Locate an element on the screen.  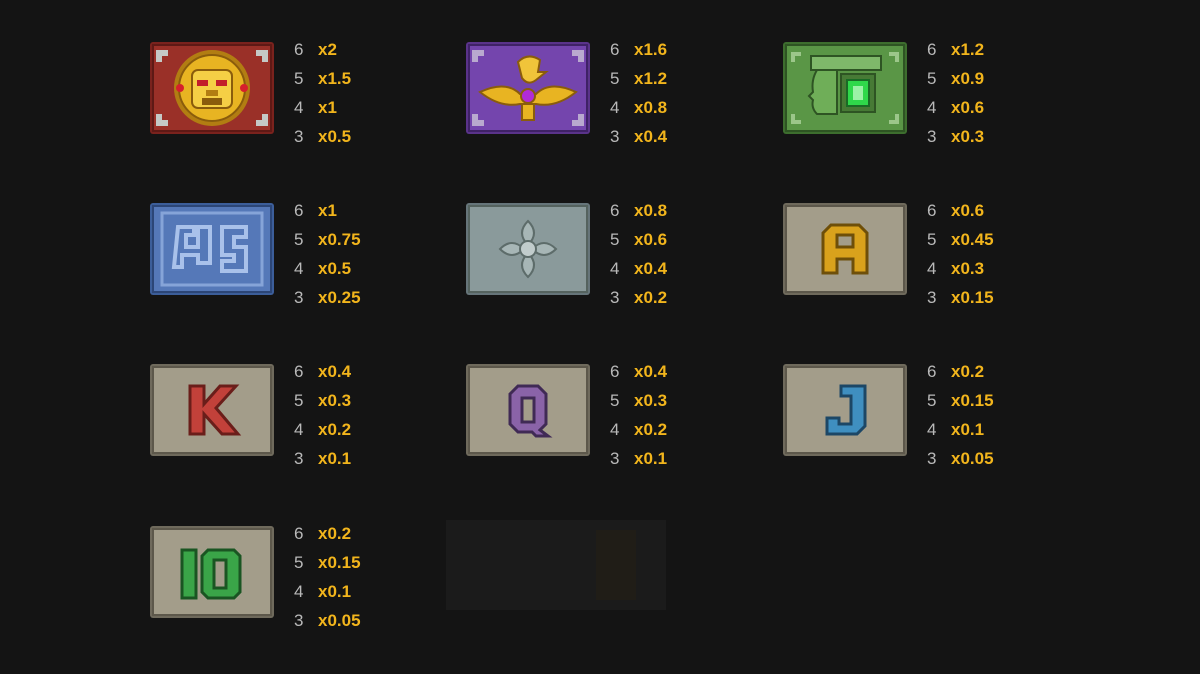
payout-row: 5 x0.75 is located at coordinates (369, 244).